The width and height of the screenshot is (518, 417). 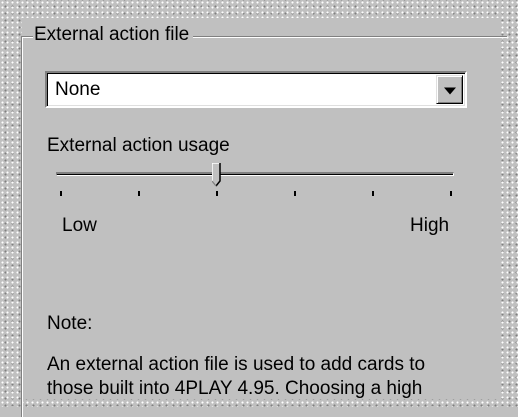 What do you see at coordinates (113, 35) in the screenshot?
I see `groupbox-title: External action file` at bounding box center [113, 35].